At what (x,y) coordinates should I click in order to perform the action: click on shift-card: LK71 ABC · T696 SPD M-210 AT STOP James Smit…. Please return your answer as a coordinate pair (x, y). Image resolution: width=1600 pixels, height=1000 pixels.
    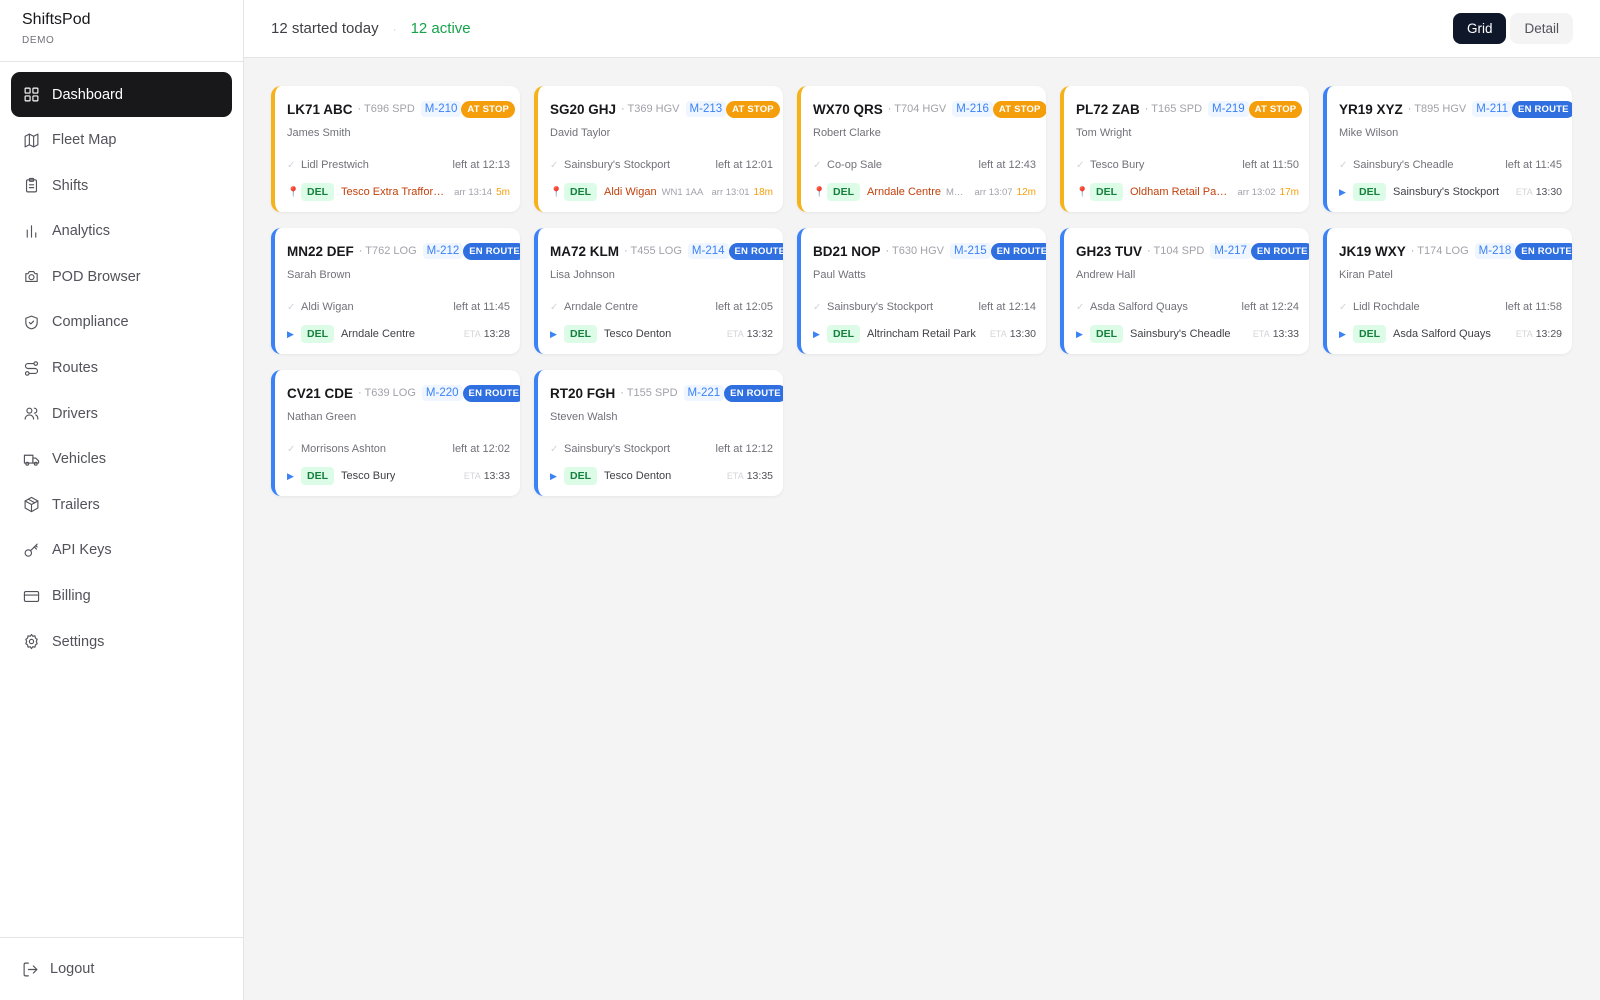
    Looking at the image, I should click on (395, 149).